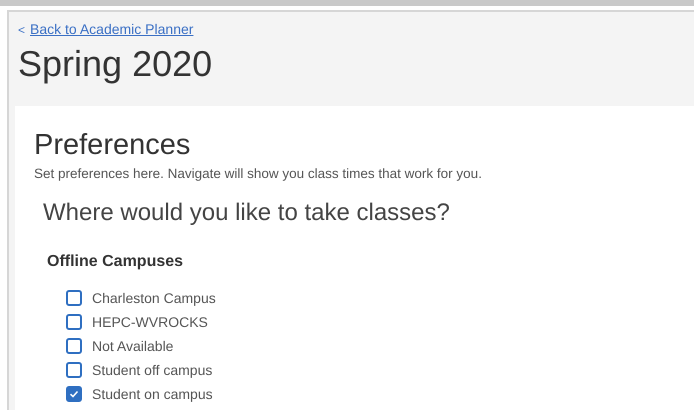  What do you see at coordinates (258, 174) in the screenshot?
I see `section-description: Set preferences here. Navigate will show you class times that work for you.` at bounding box center [258, 174].